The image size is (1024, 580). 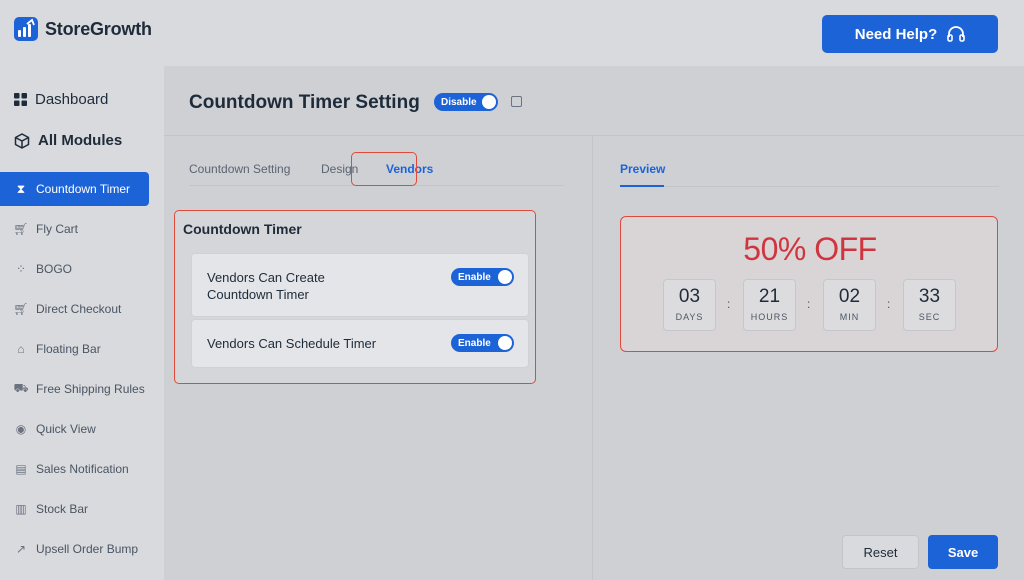 What do you see at coordinates (880, 552) in the screenshot?
I see `reset-button: Reset` at bounding box center [880, 552].